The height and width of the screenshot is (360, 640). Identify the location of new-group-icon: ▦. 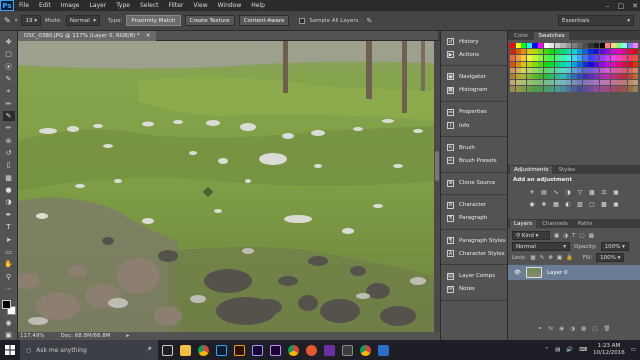
(583, 331).